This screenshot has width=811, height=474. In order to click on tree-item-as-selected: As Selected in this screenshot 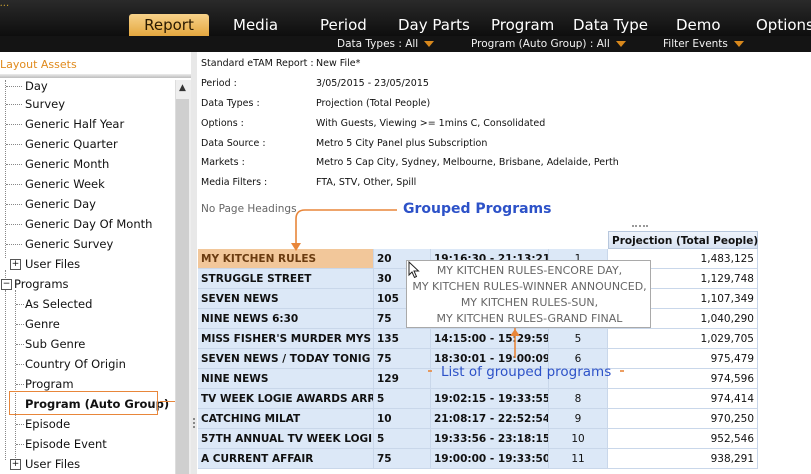, I will do `click(58, 304)`.